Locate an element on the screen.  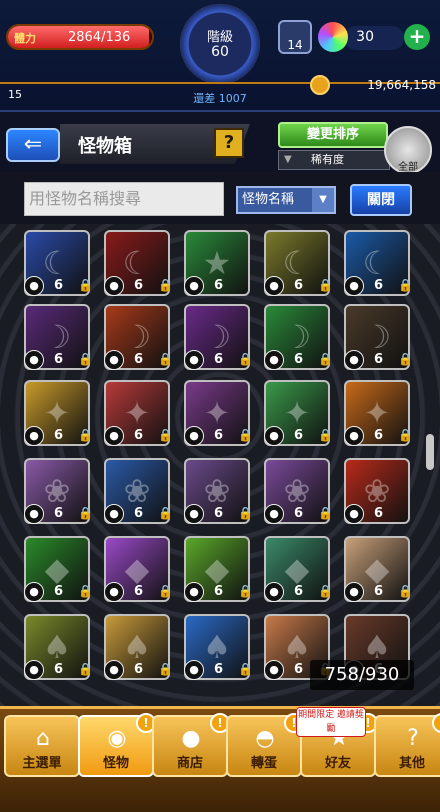
monster-cell: ★ ● 6 is located at coordinates (217, 263).